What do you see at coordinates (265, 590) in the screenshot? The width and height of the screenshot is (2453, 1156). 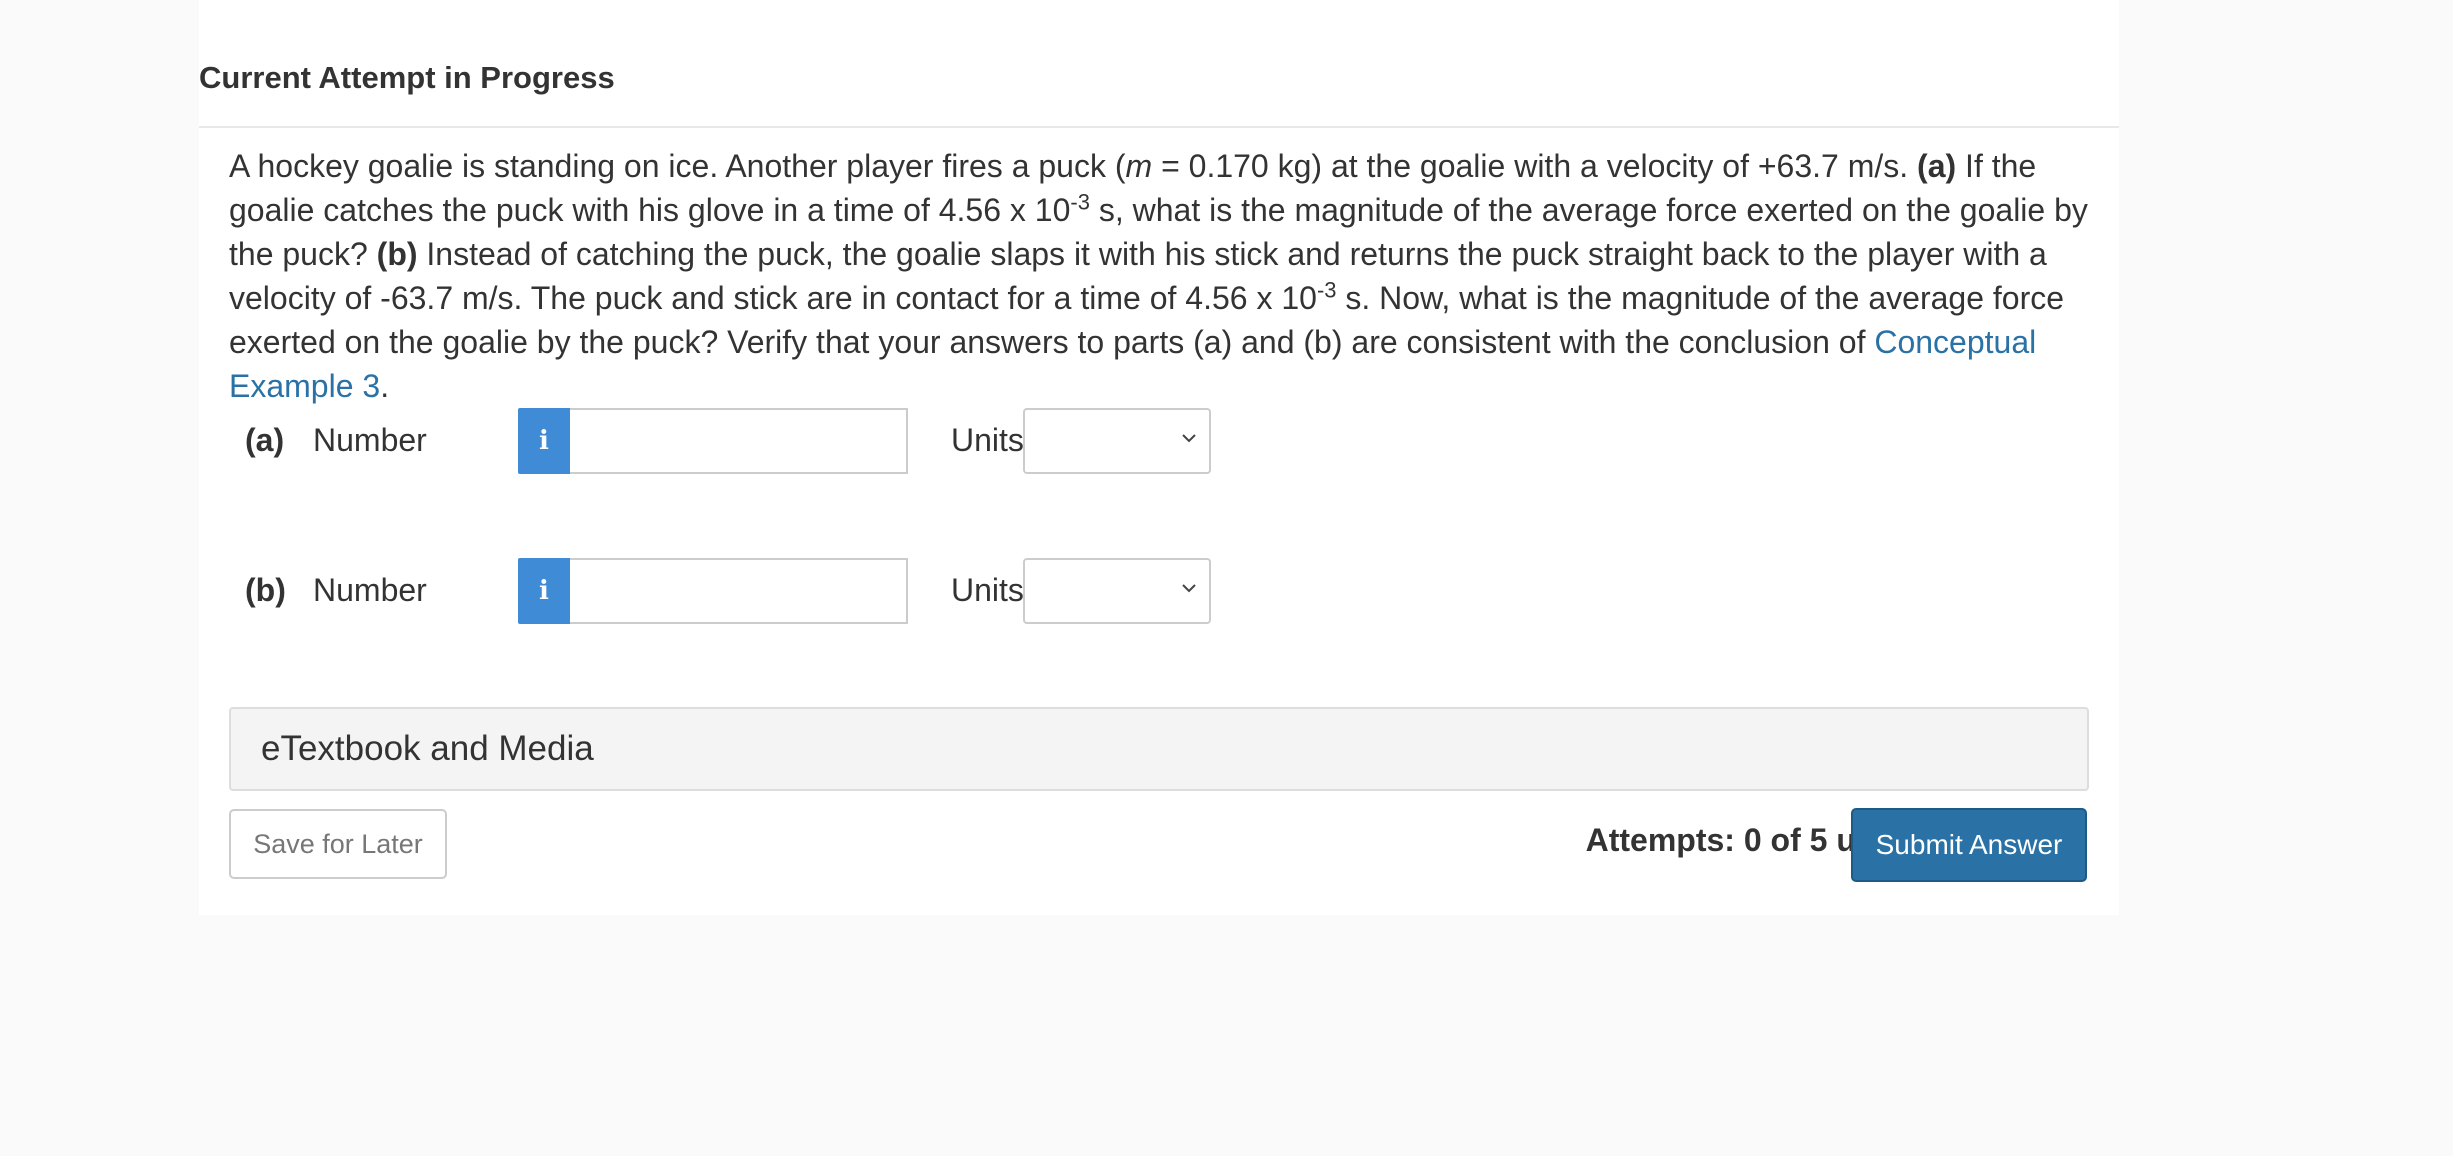 I see `part-label: (b)` at bounding box center [265, 590].